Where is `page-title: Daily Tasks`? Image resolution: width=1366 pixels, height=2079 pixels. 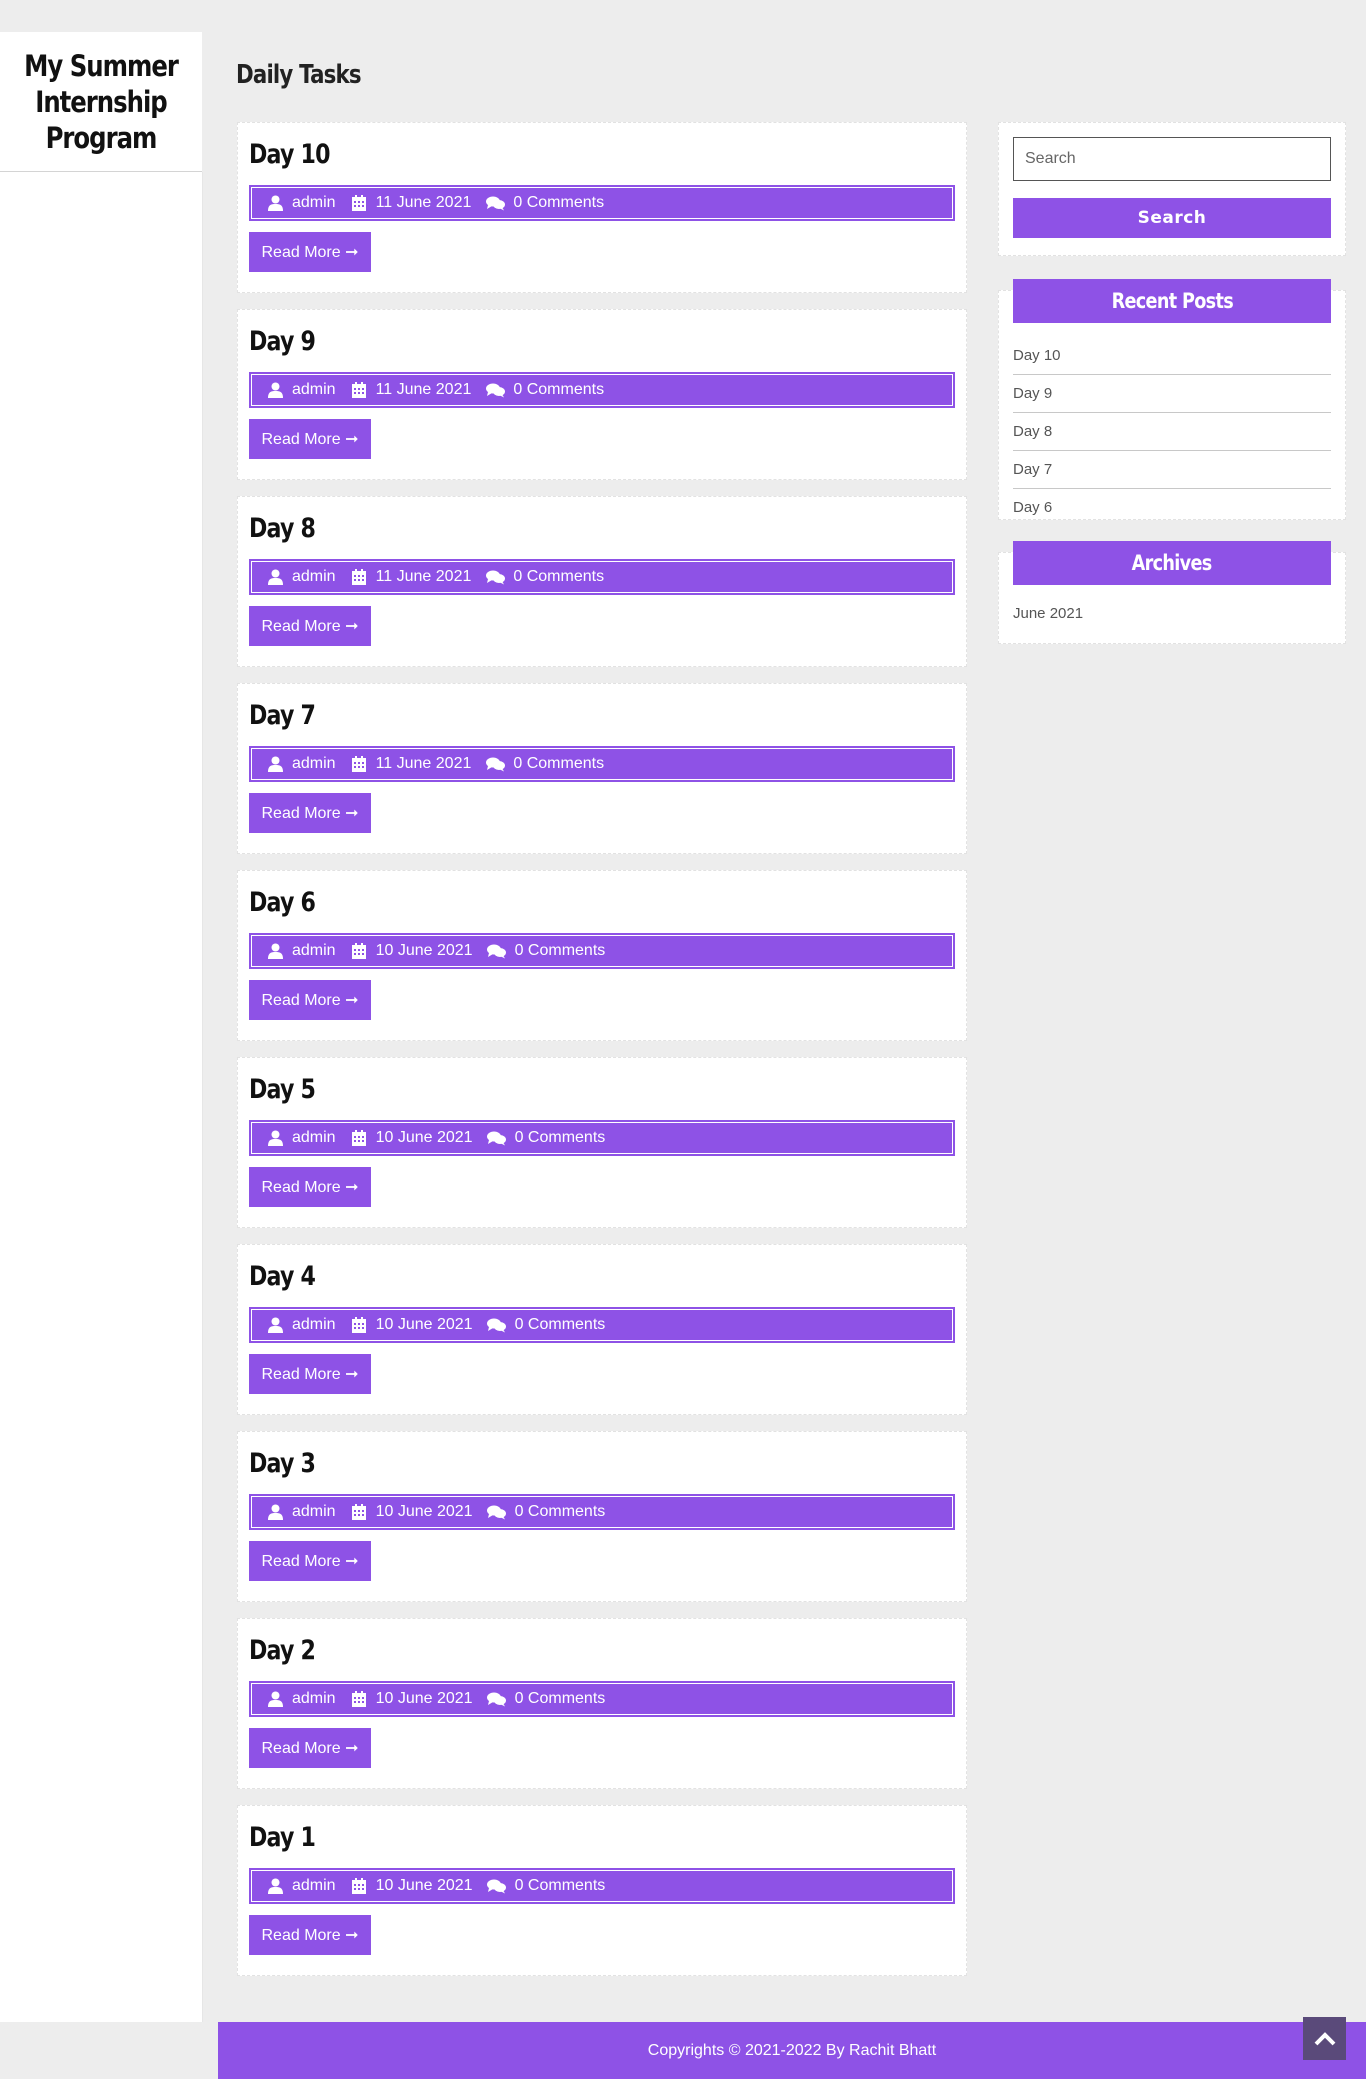 page-title: Daily Tasks is located at coordinates (299, 75).